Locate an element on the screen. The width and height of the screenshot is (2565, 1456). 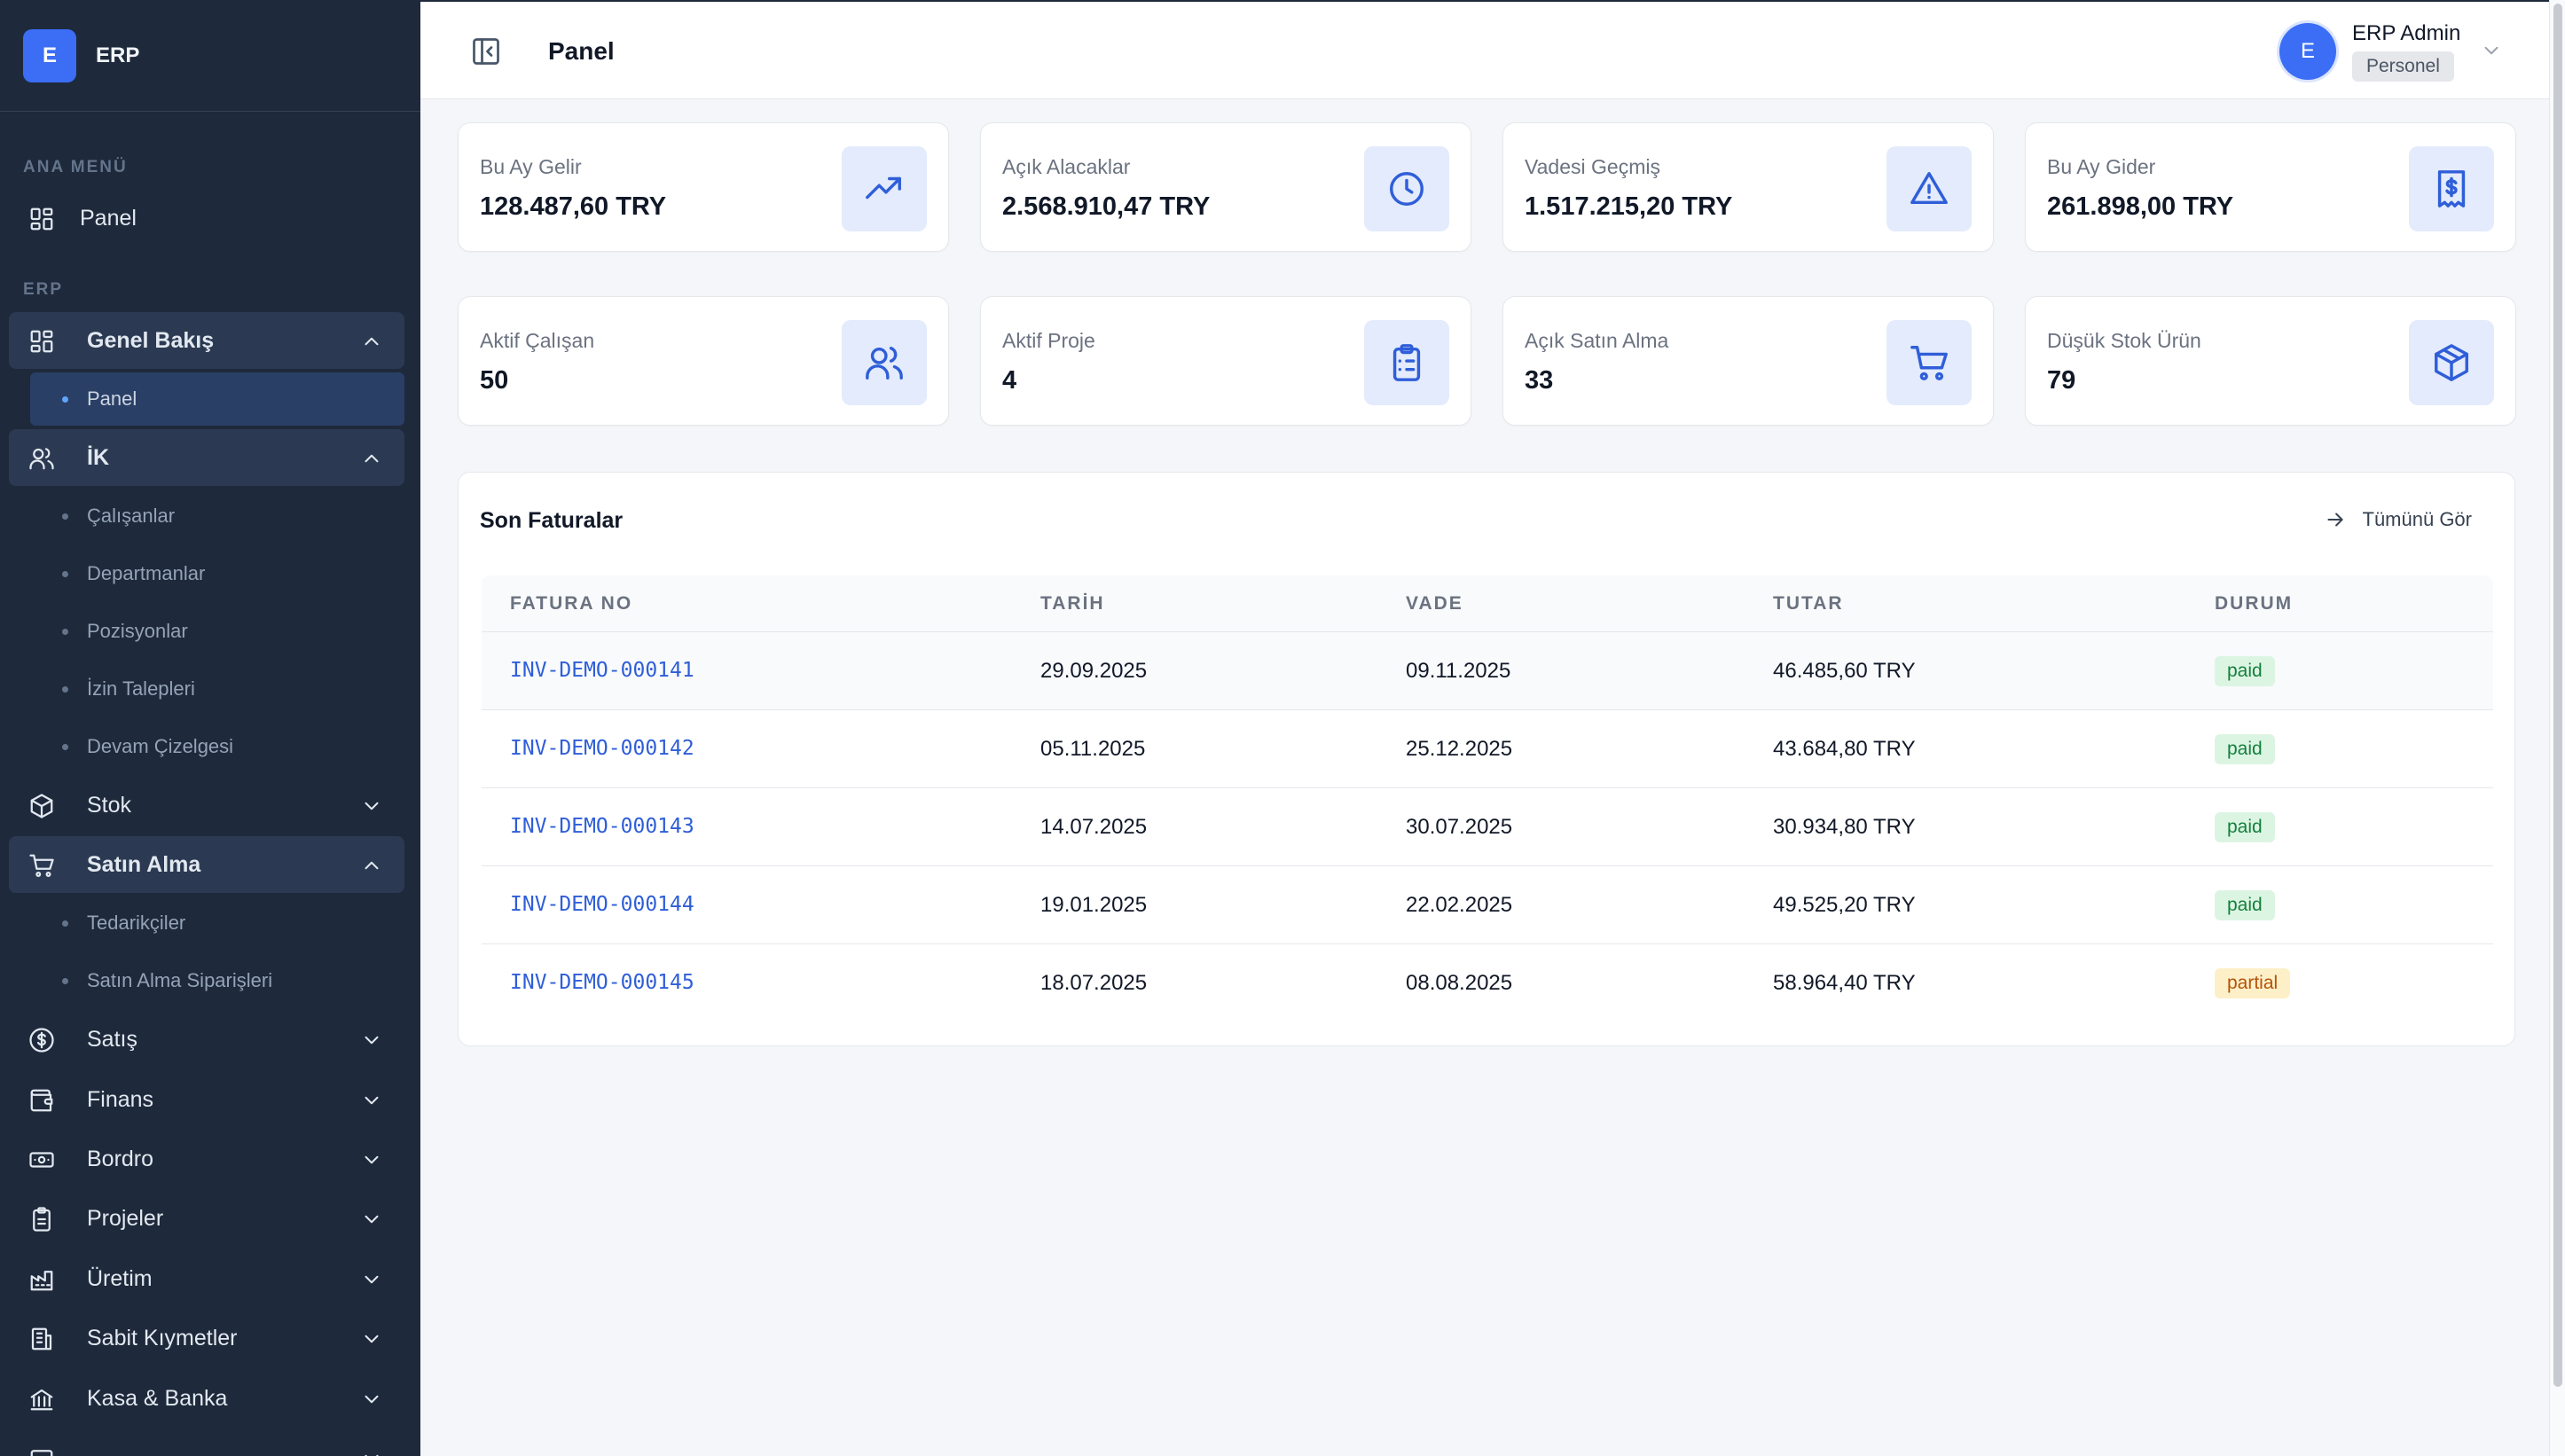
sidebar-group-cash-bank: Kasa & Banka is located at coordinates (206, 1398).